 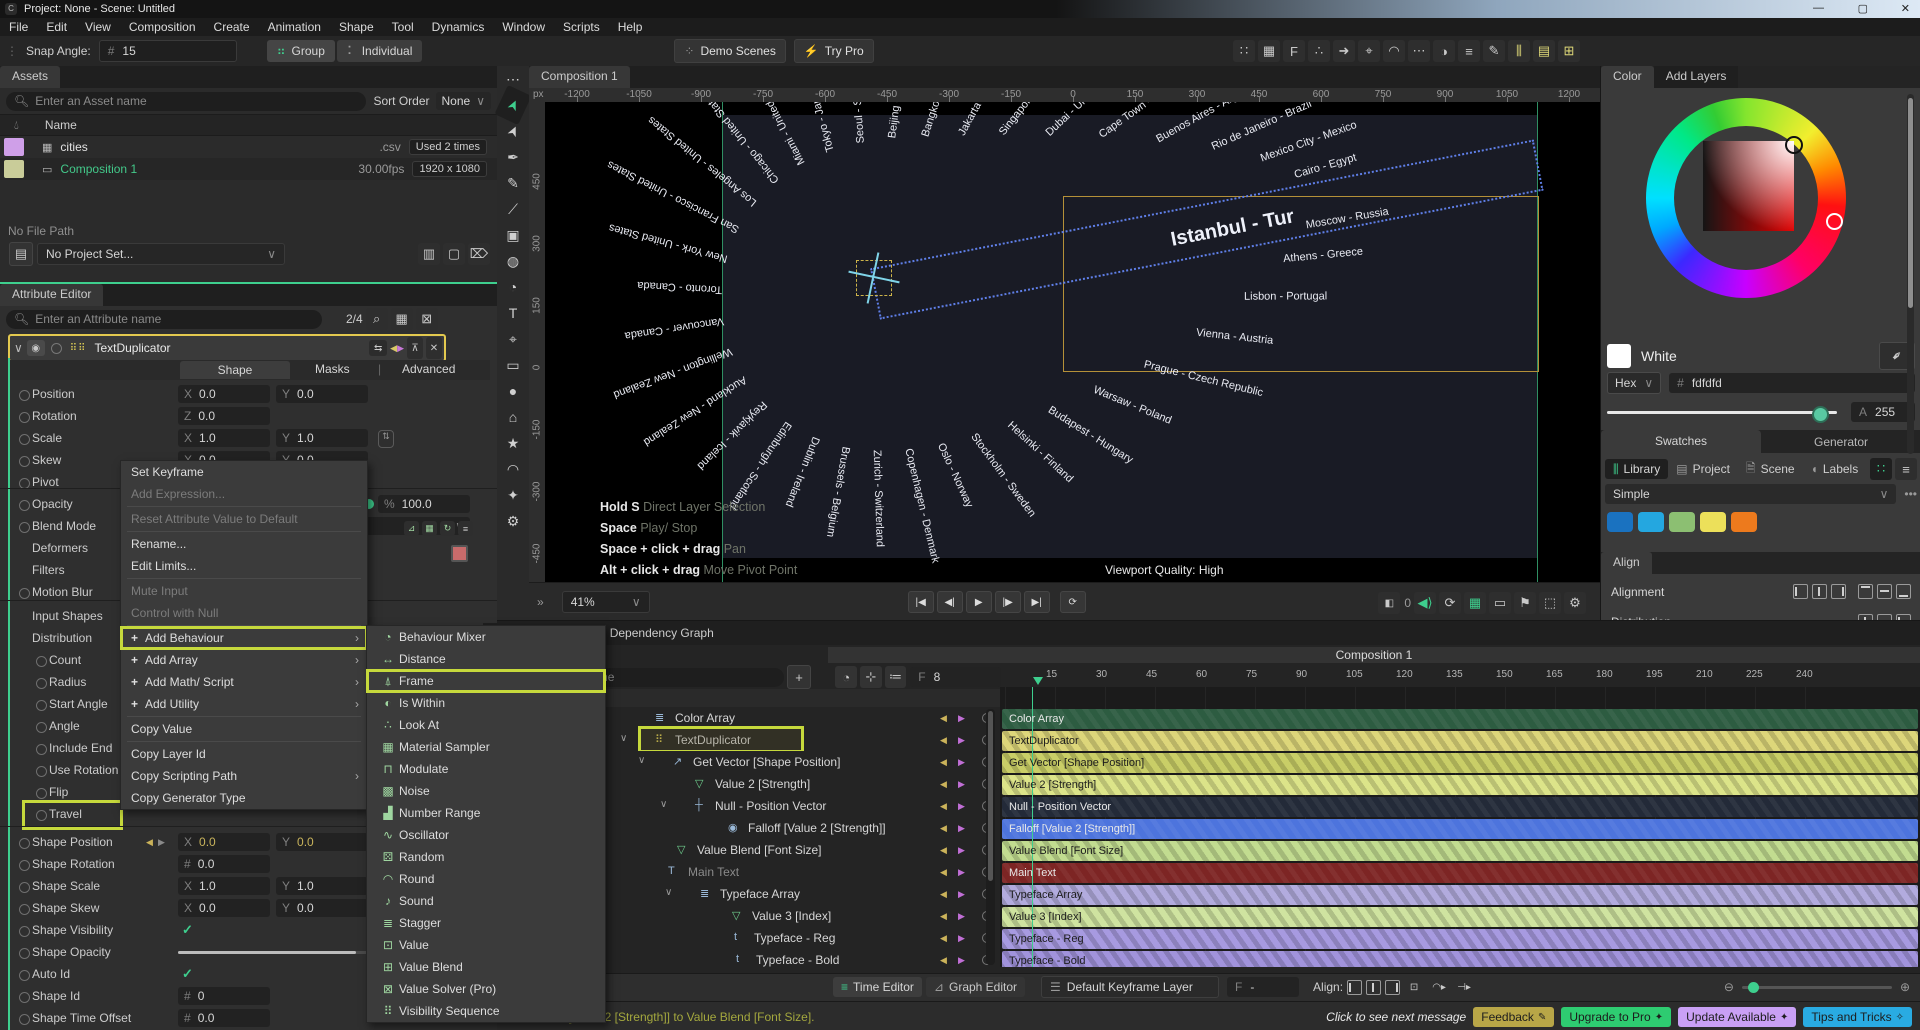 What do you see at coordinates (1550, 603) in the screenshot?
I see `overlay-icon: ⬚` at bounding box center [1550, 603].